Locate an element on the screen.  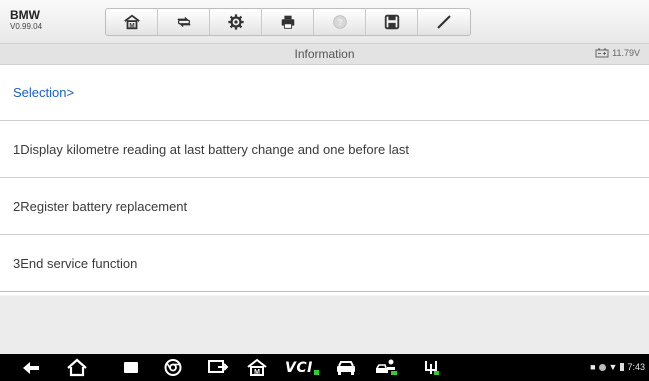
message-icon: ■ is located at coordinates (593, 367).